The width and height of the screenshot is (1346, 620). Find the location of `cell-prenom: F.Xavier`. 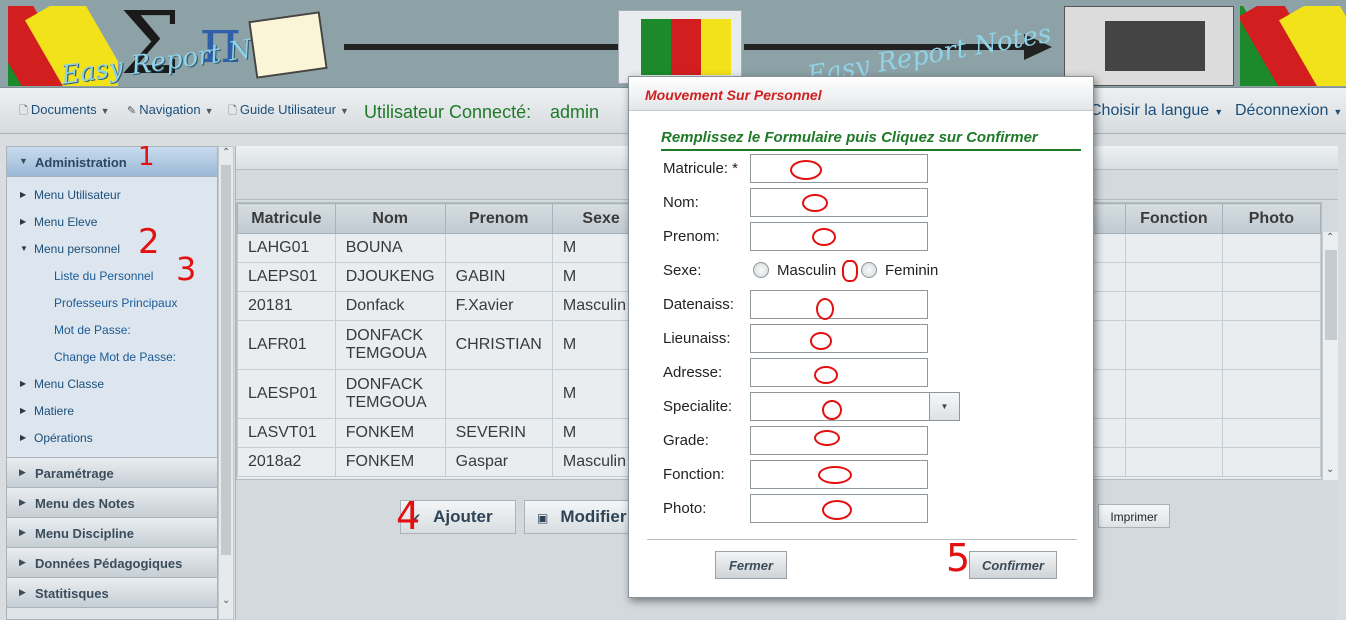

cell-prenom: F.Xavier is located at coordinates (498, 306).